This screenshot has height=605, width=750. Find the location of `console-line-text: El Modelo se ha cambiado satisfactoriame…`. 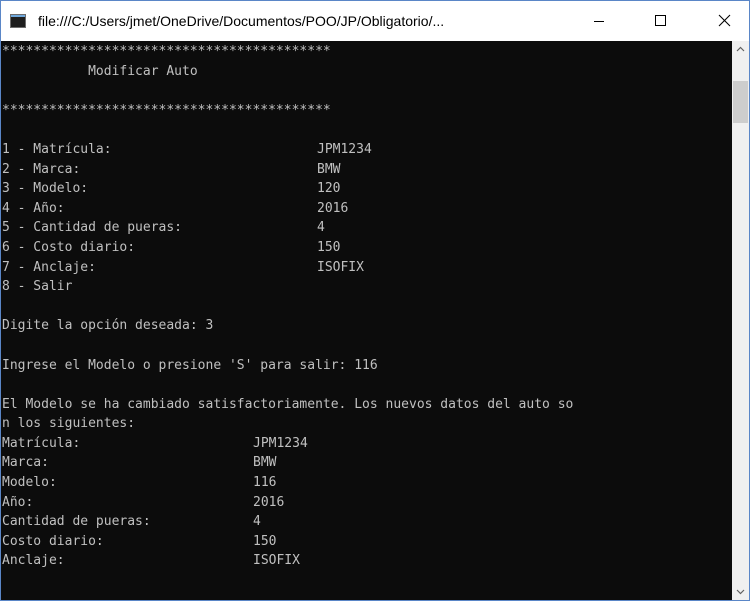

console-line-text: El Modelo se ha cambiado satisfactoriame… is located at coordinates (288, 404).